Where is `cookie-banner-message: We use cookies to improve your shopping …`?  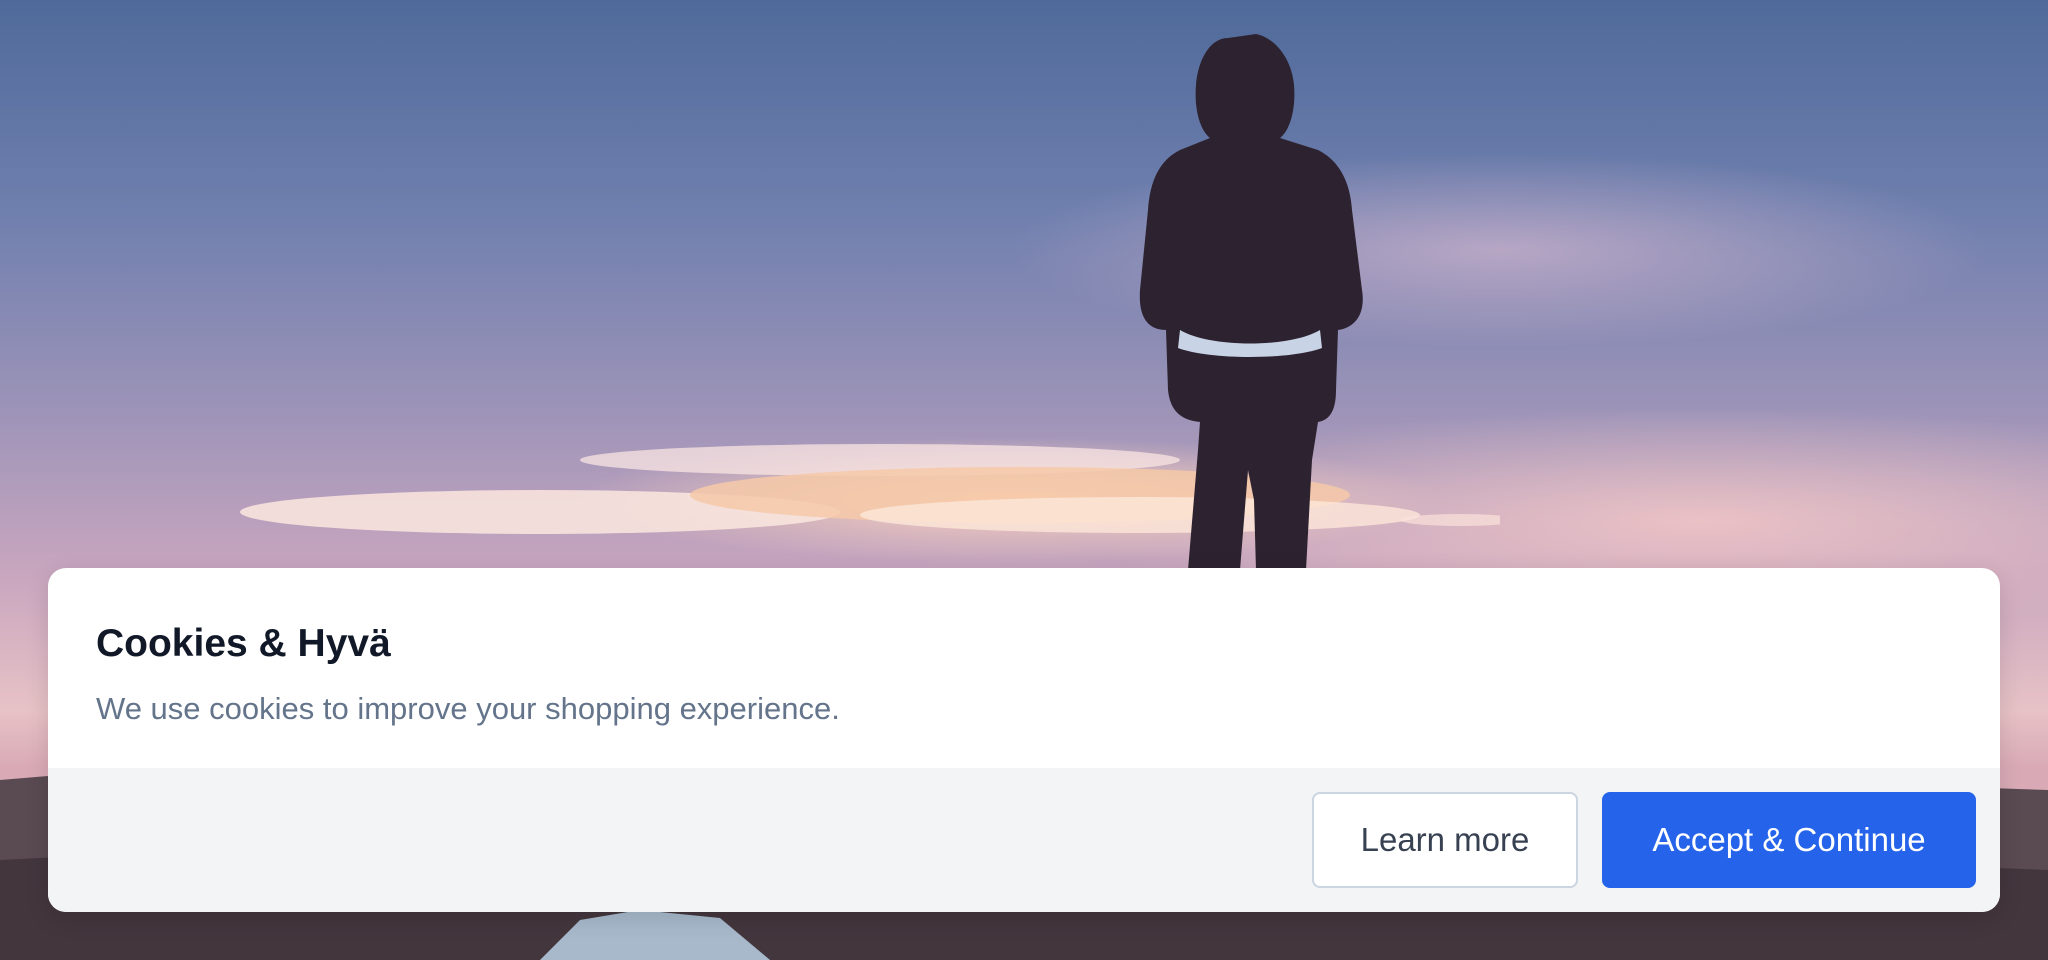 cookie-banner-message: We use cookies to improve your shopping … is located at coordinates (468, 708).